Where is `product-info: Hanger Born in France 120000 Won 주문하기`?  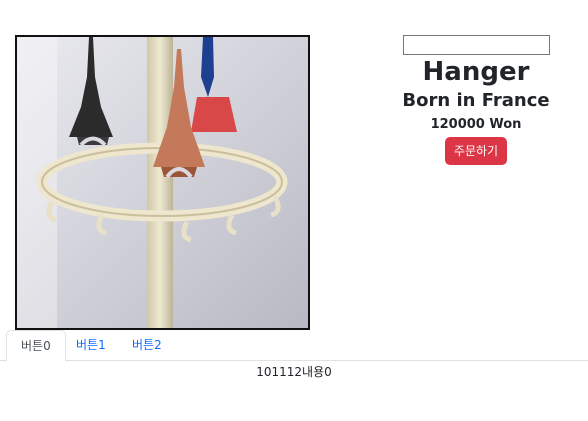 product-info: Hanger Born in France 120000 Won 주문하기 is located at coordinates (476, 100).